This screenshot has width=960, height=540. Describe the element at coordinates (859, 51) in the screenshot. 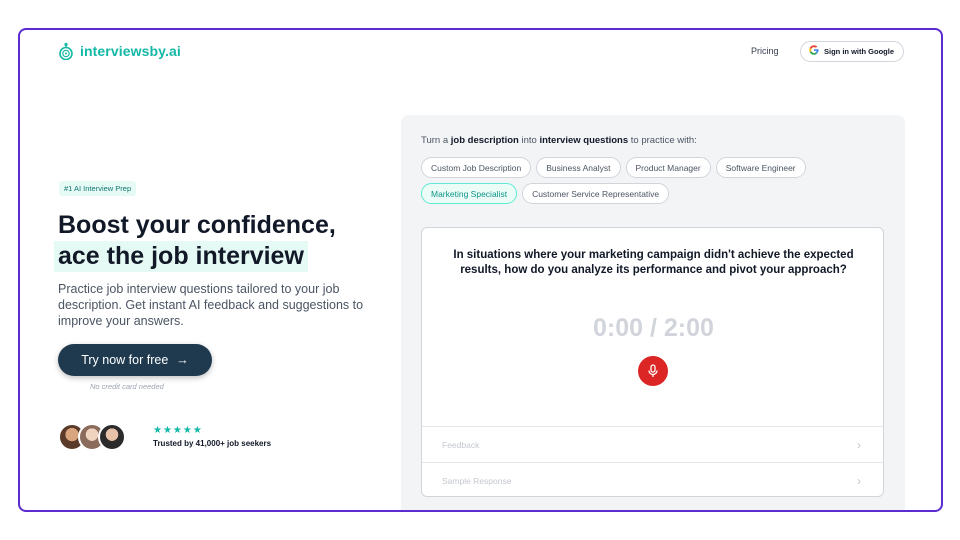

I see `sign-in-label: Sign in with Google` at that location.